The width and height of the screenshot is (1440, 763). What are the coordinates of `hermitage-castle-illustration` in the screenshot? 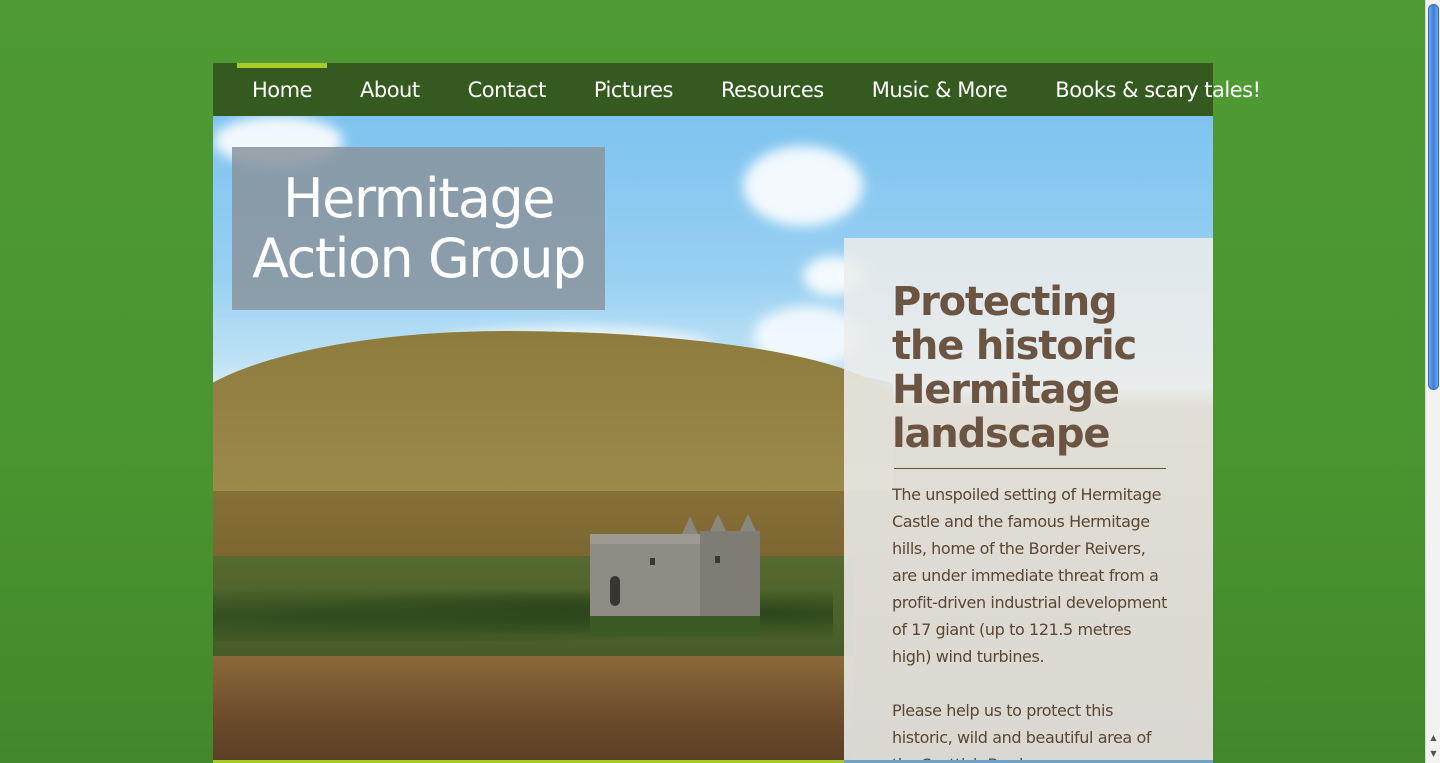 It's located at (675, 575).